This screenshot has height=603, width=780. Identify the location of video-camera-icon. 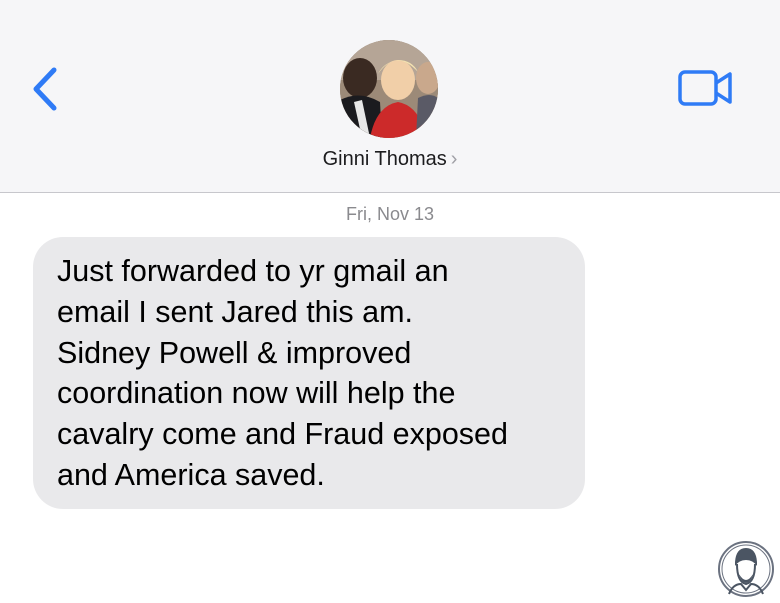
(705, 88).